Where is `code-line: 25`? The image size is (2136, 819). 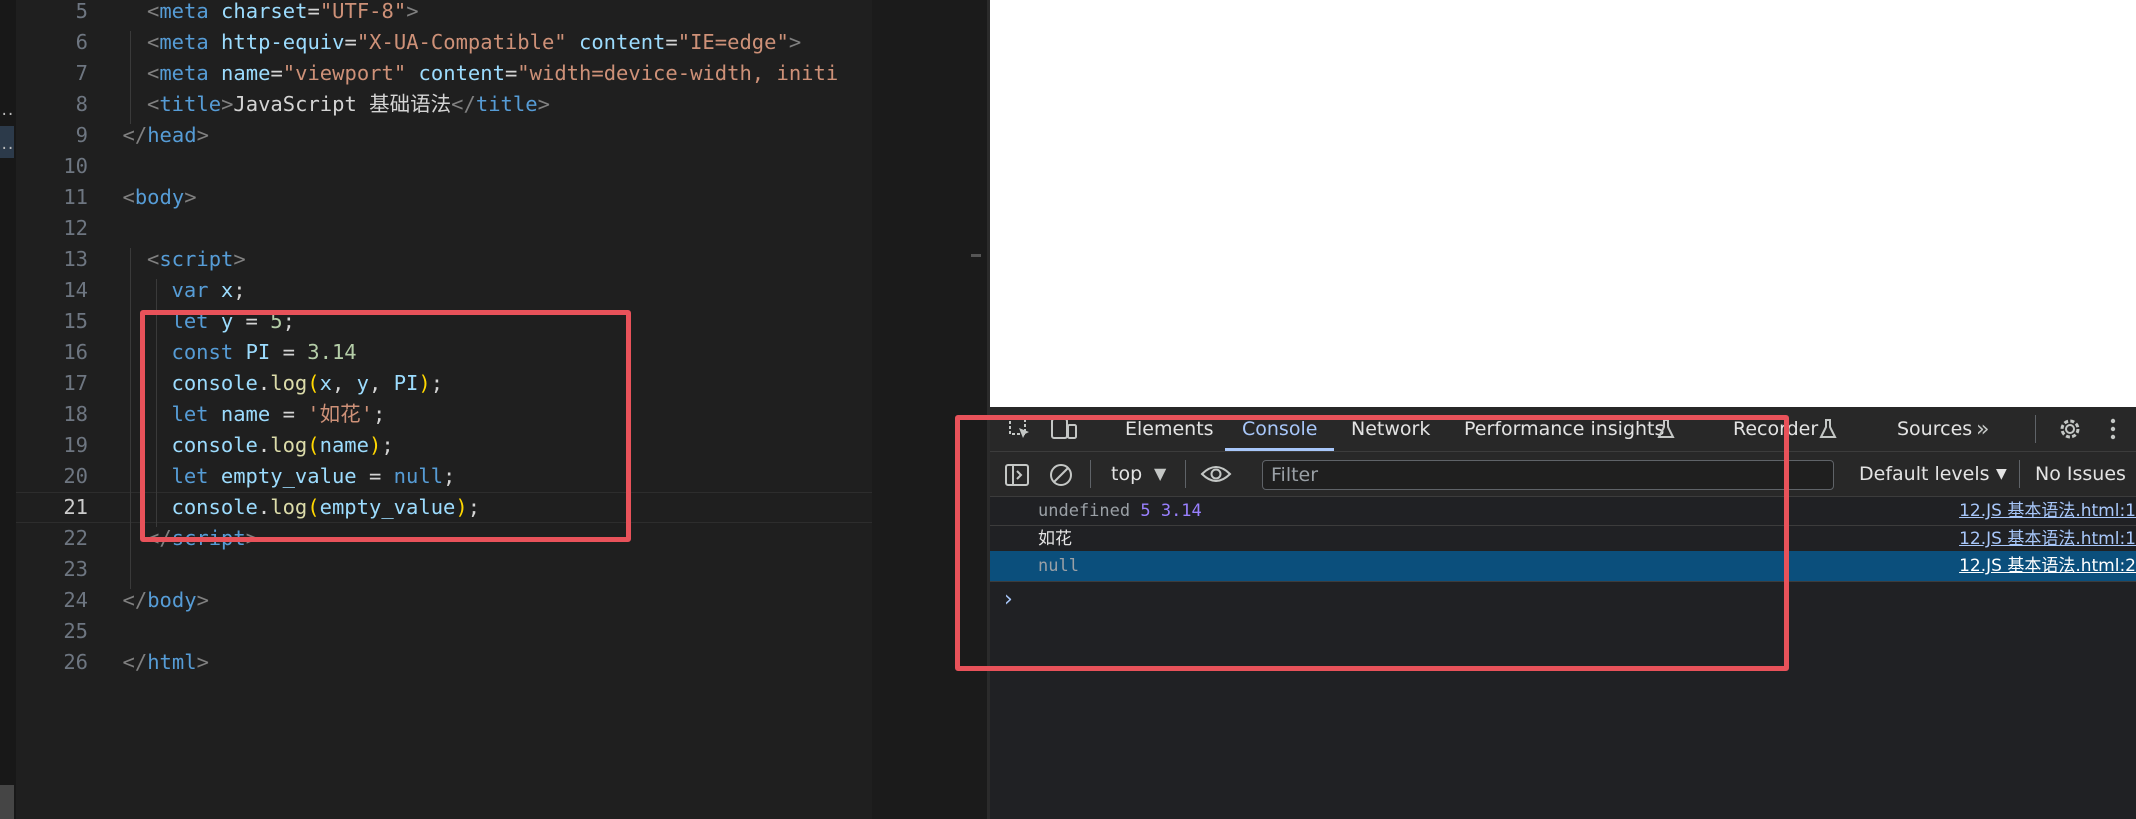
code-line: 25 is located at coordinates (444, 631).